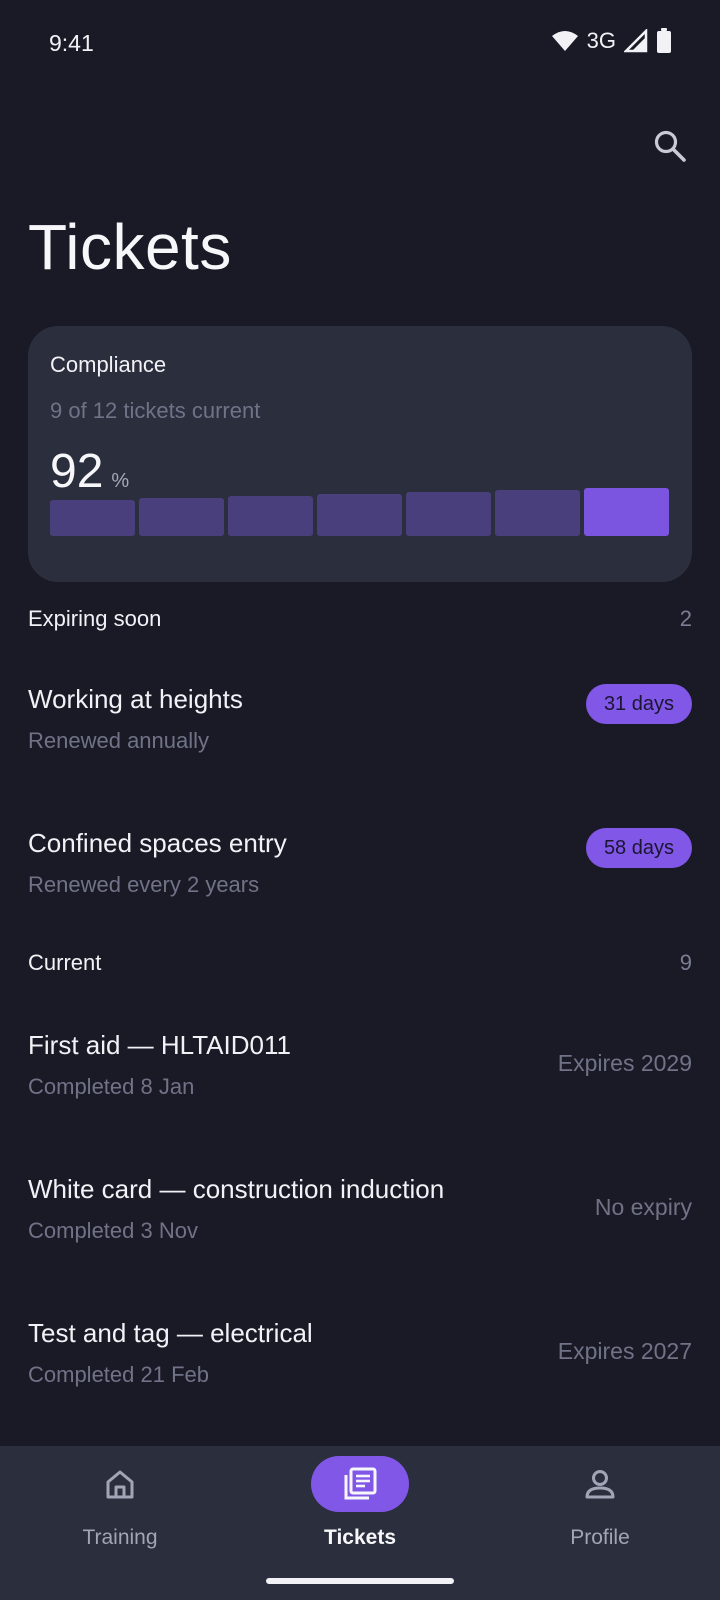  What do you see at coordinates (155, 410) in the screenshot?
I see `compliance-subtitle: 9 of 12 tickets current` at bounding box center [155, 410].